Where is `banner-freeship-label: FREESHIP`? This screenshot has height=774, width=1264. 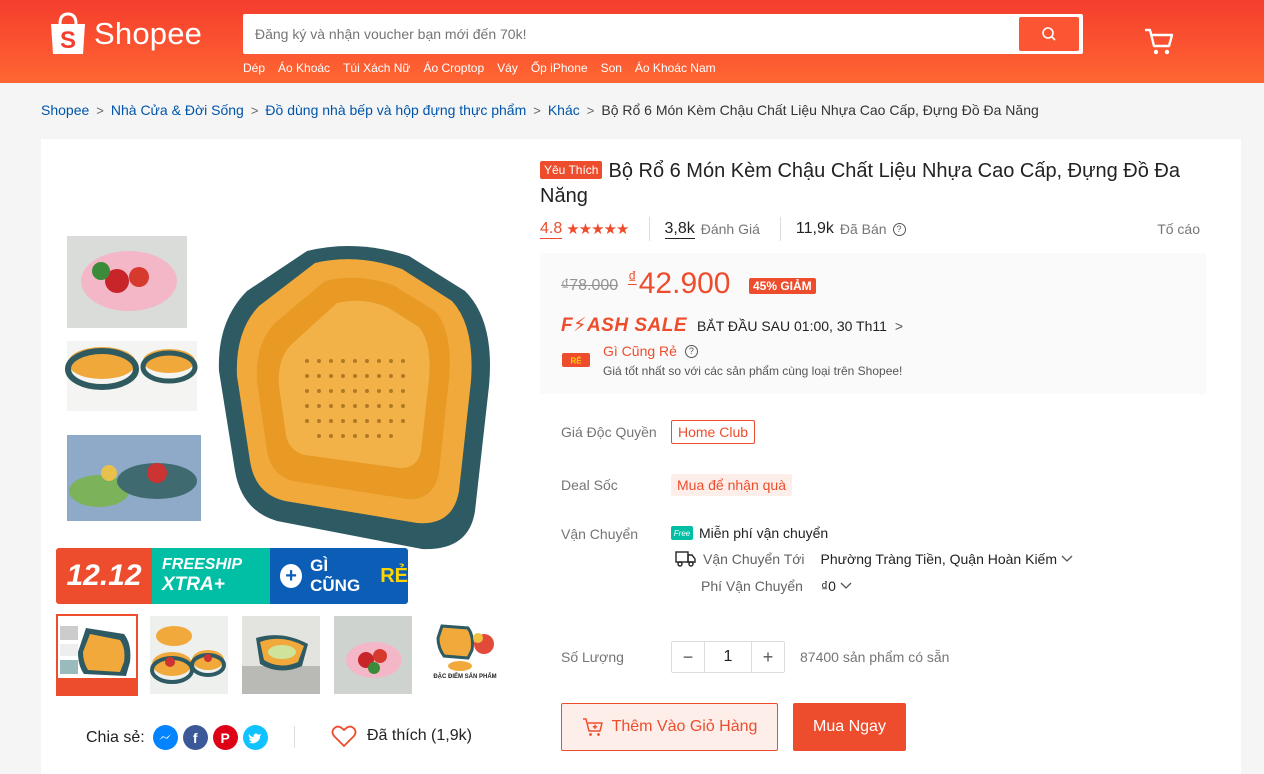
banner-freeship-label: FREESHIP is located at coordinates (202, 564).